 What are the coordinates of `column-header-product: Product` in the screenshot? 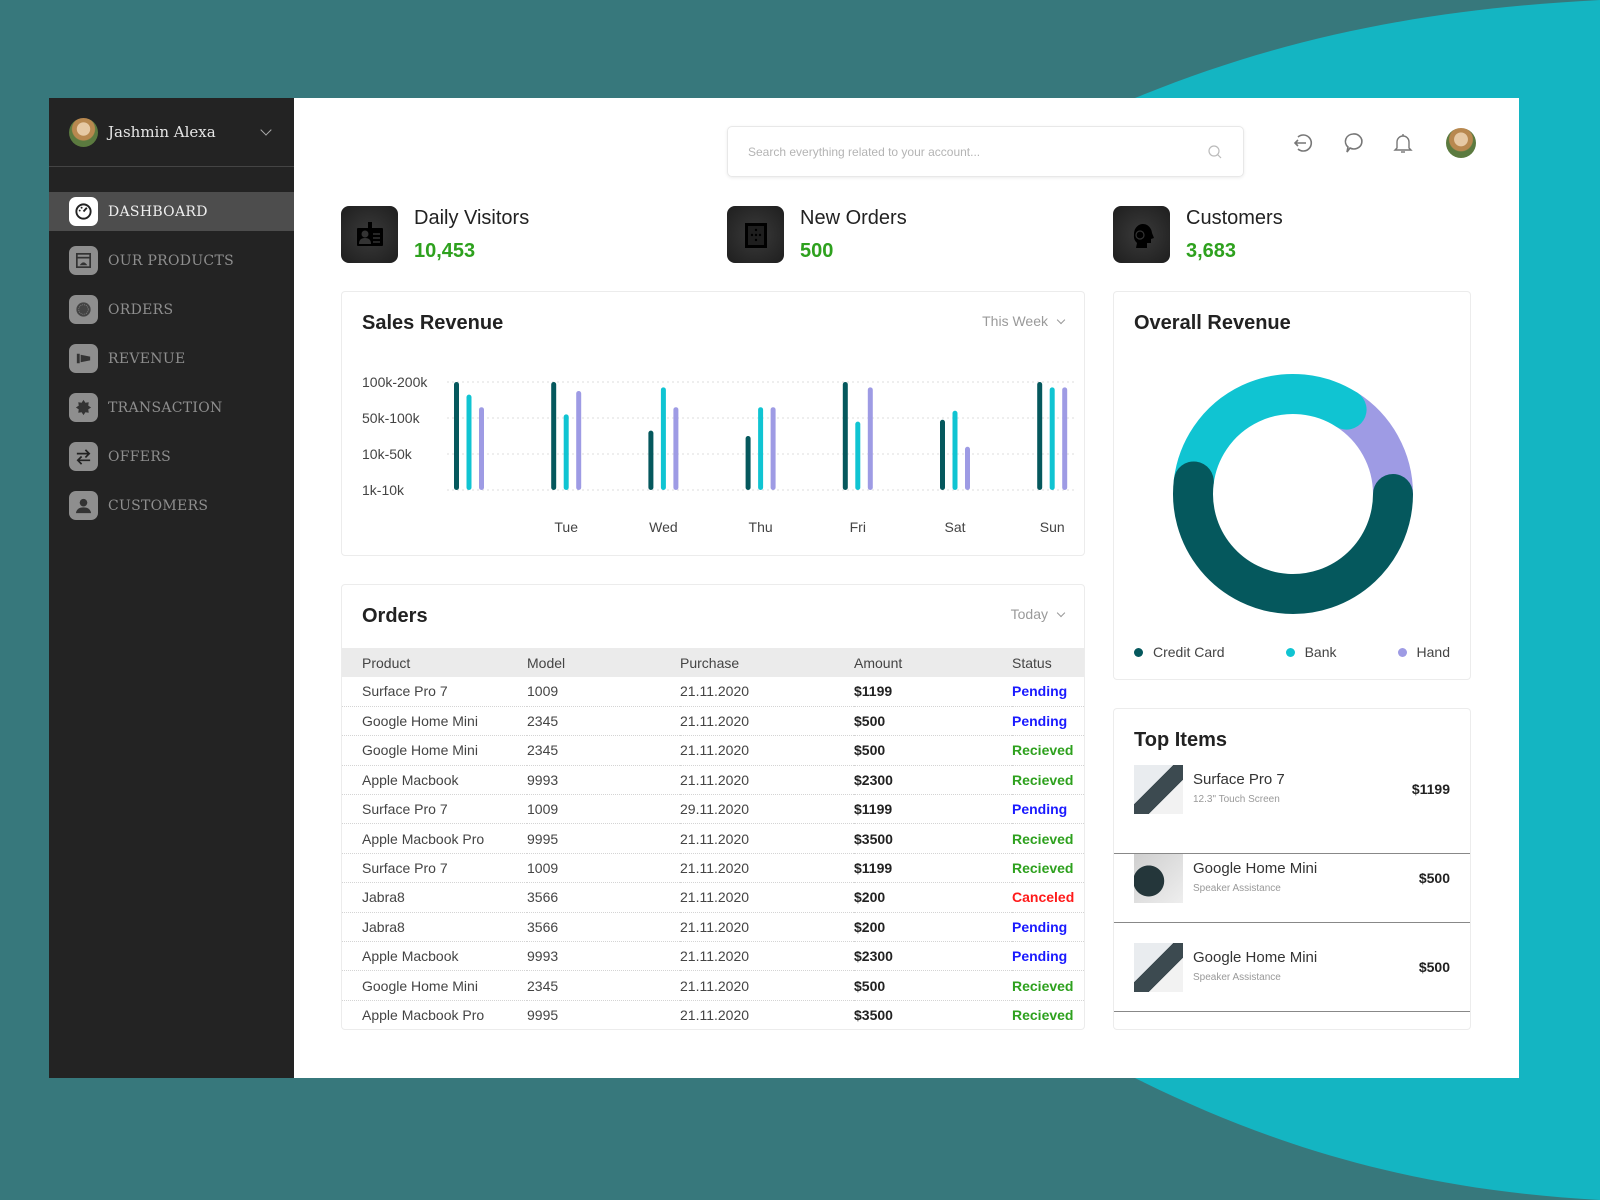 It's located at (434, 662).